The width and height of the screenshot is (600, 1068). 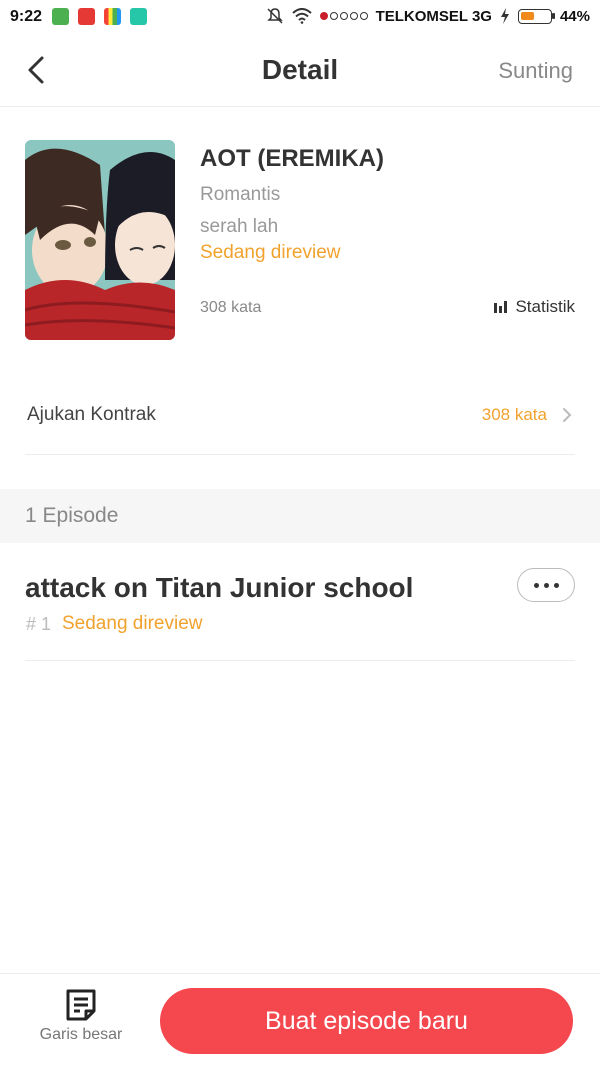 What do you see at coordinates (26, 16) in the screenshot?
I see `status-time: 9:22` at bounding box center [26, 16].